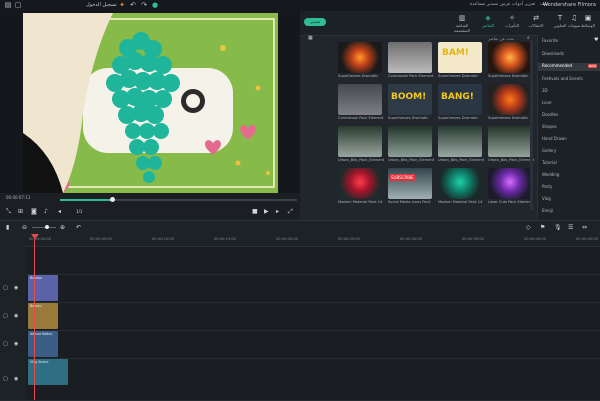  Describe the element at coordinates (562, 78) in the screenshot. I see `sidebar-item-festivals: Festivals and Events` at that location.